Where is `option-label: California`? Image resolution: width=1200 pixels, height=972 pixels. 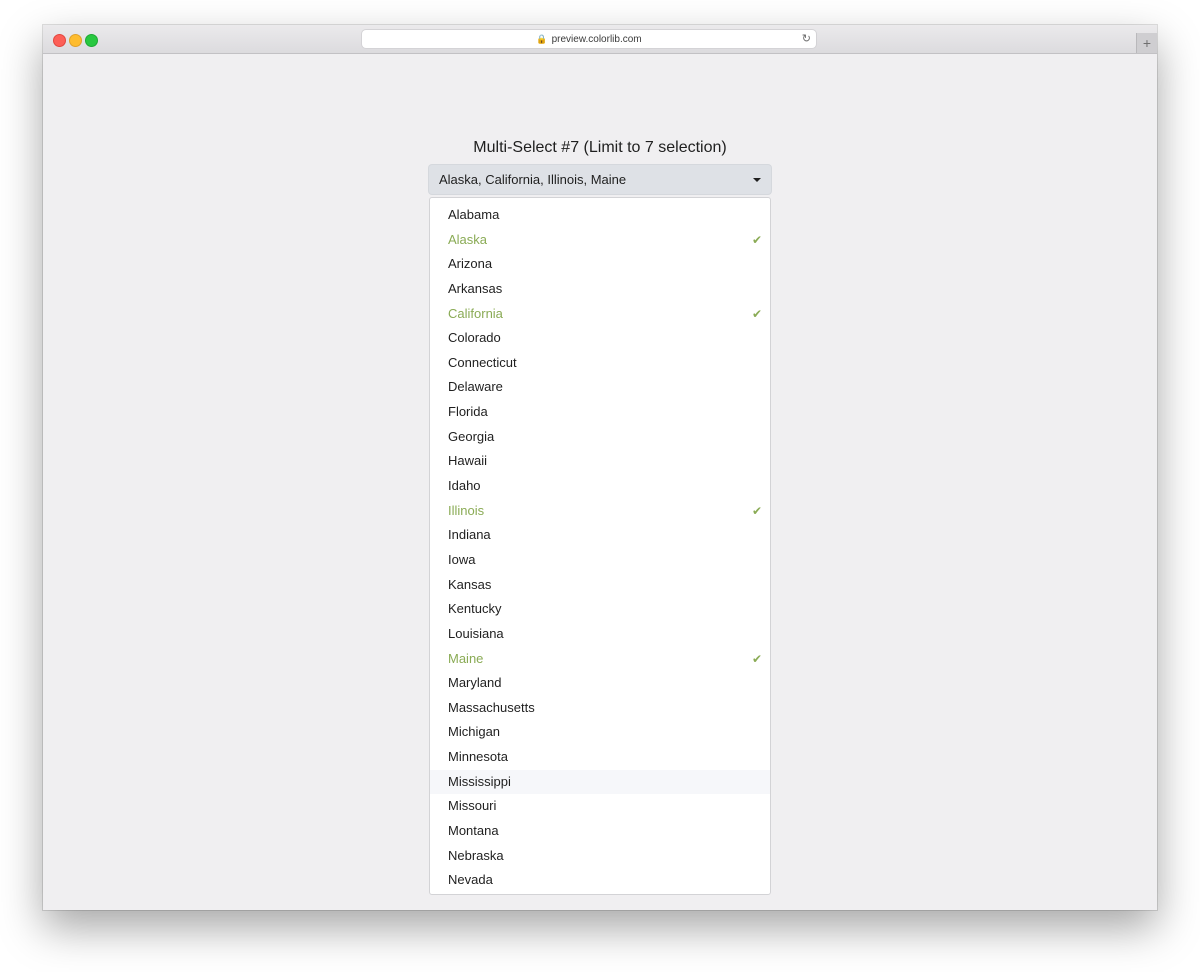
option-label: California is located at coordinates (475, 313).